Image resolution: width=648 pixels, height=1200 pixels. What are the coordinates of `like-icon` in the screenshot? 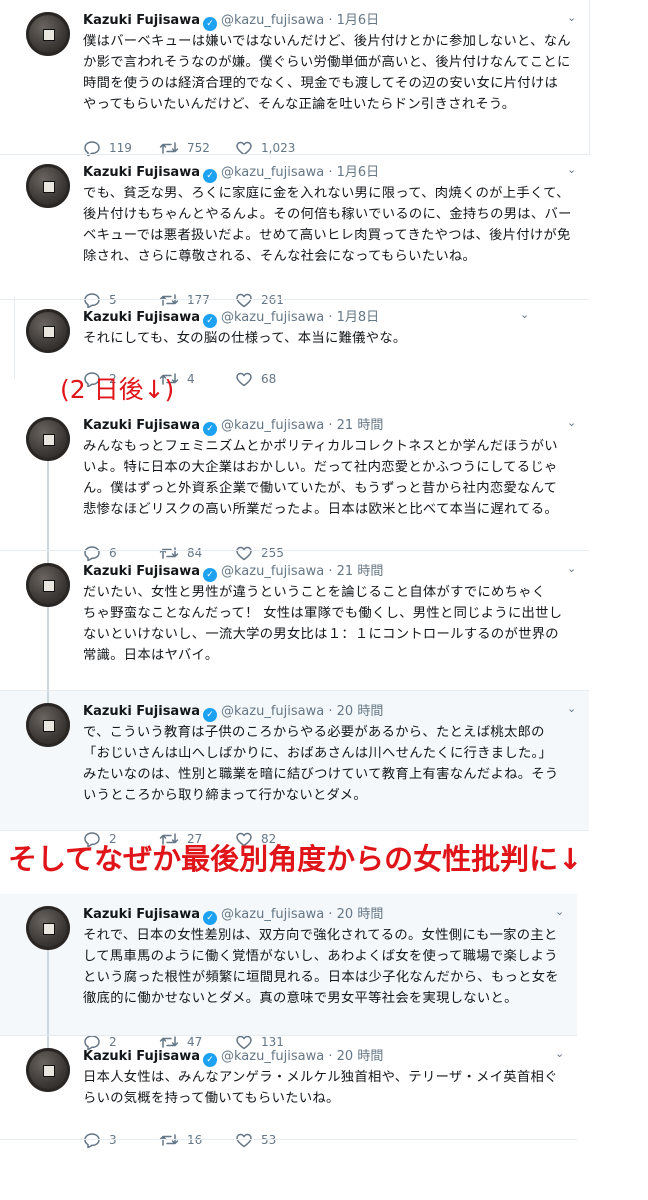 It's located at (244, 379).